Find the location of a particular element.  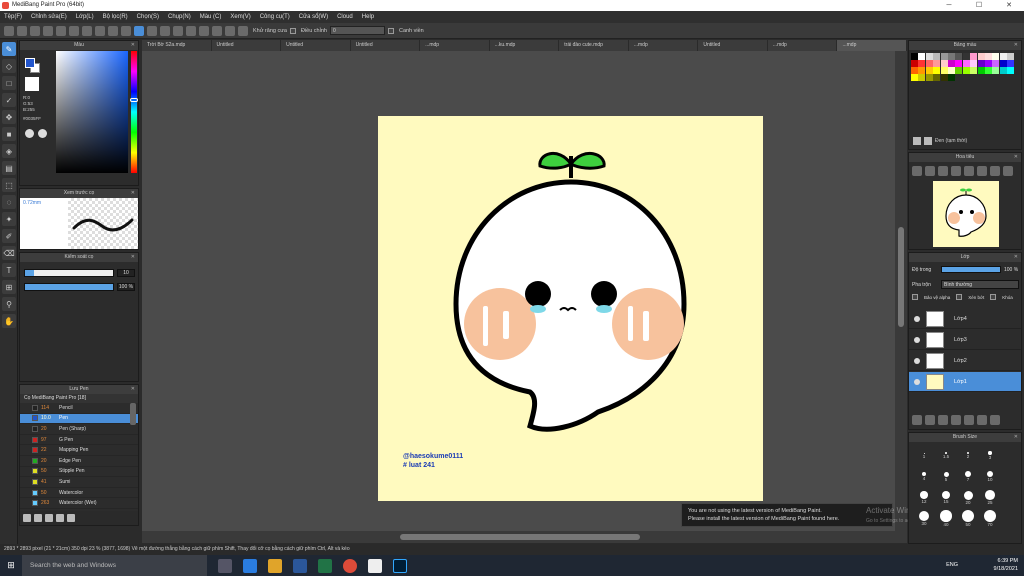

eye-icon is located at coordinates (917, 318).